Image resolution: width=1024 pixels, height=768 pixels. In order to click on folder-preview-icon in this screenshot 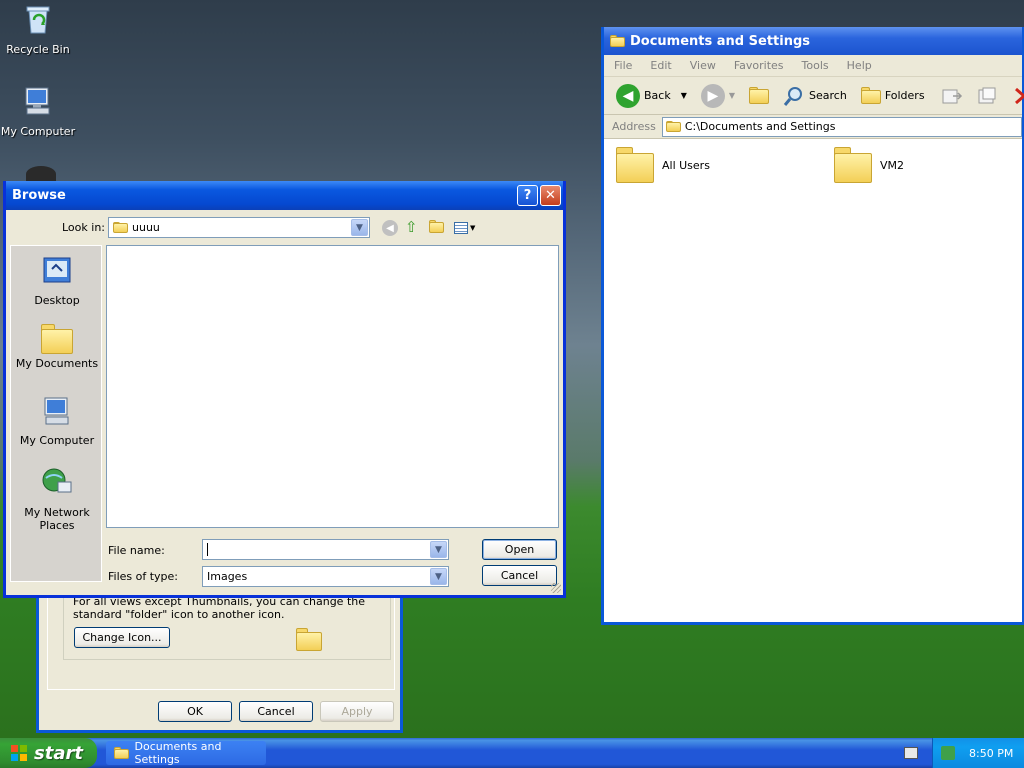, I will do `click(309, 639)`.